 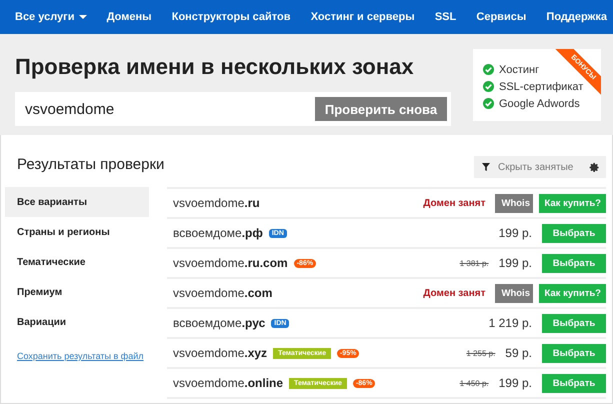 What do you see at coordinates (77, 202) in the screenshot?
I see `category-tab: Все варианты` at bounding box center [77, 202].